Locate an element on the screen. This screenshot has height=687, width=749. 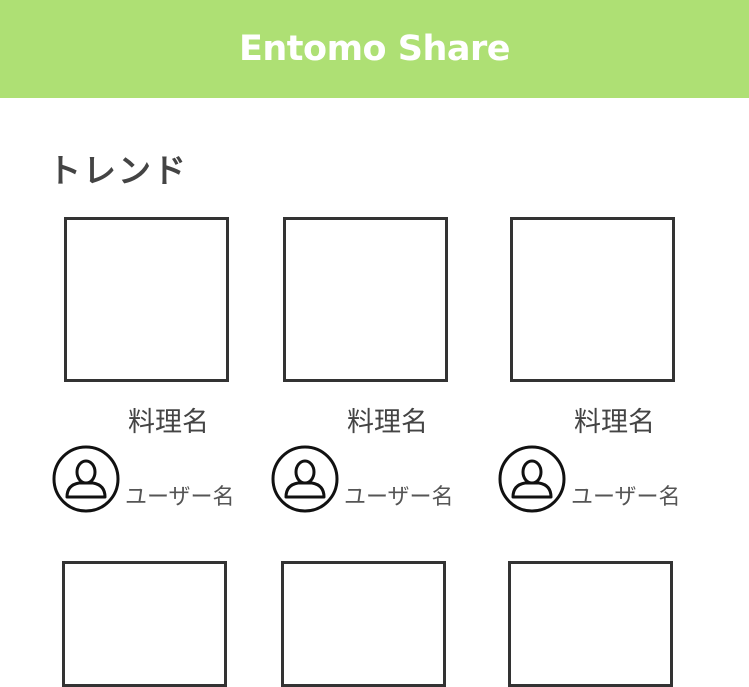
app-header: Entomo Share is located at coordinates (374, 49).